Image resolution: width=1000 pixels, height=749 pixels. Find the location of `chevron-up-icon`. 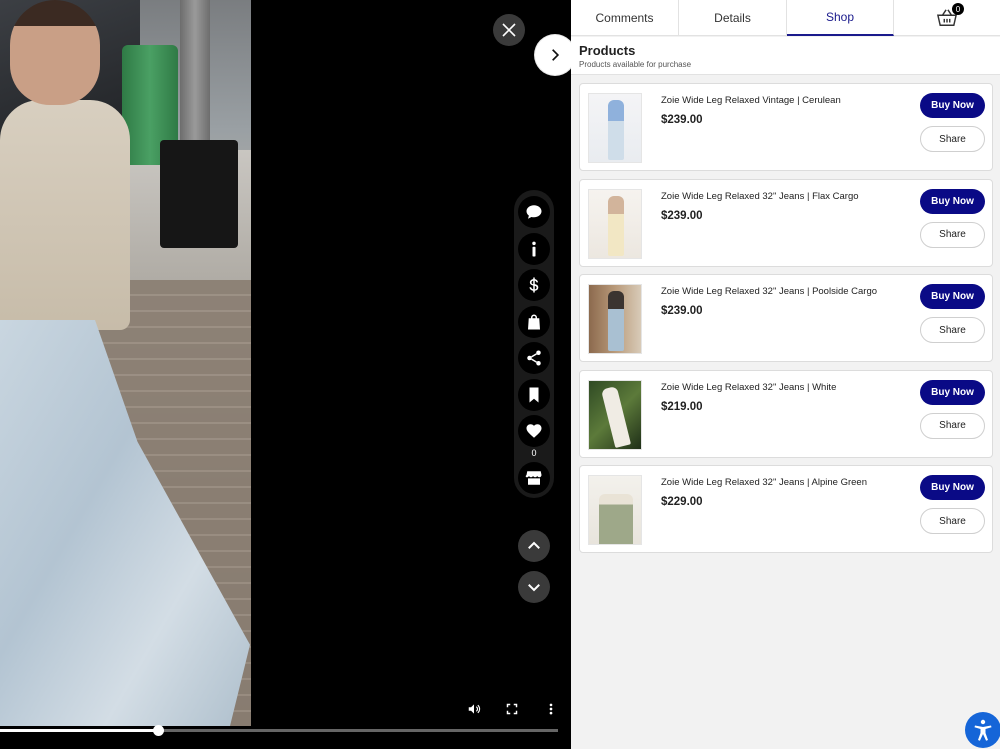

chevron-up-icon is located at coordinates (534, 545).